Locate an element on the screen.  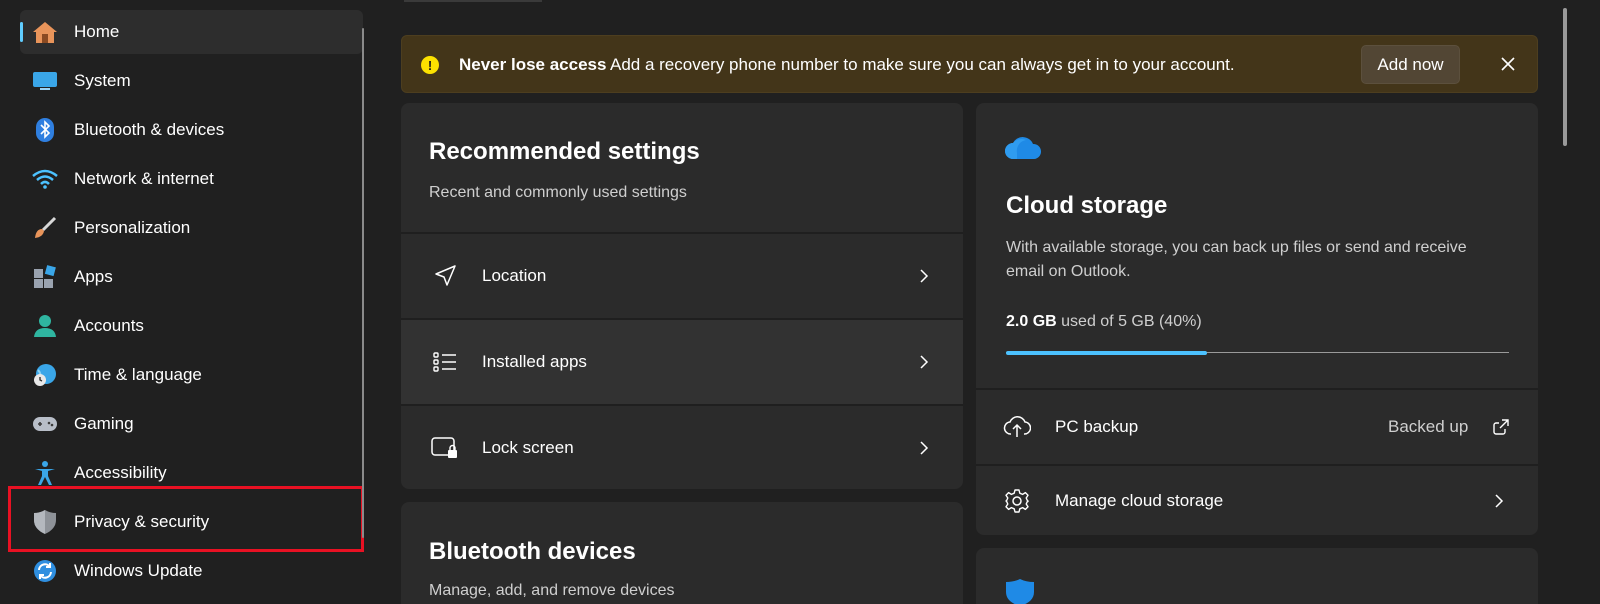
sidebar-item-time-language: Time & language is located at coordinates (191, 375).